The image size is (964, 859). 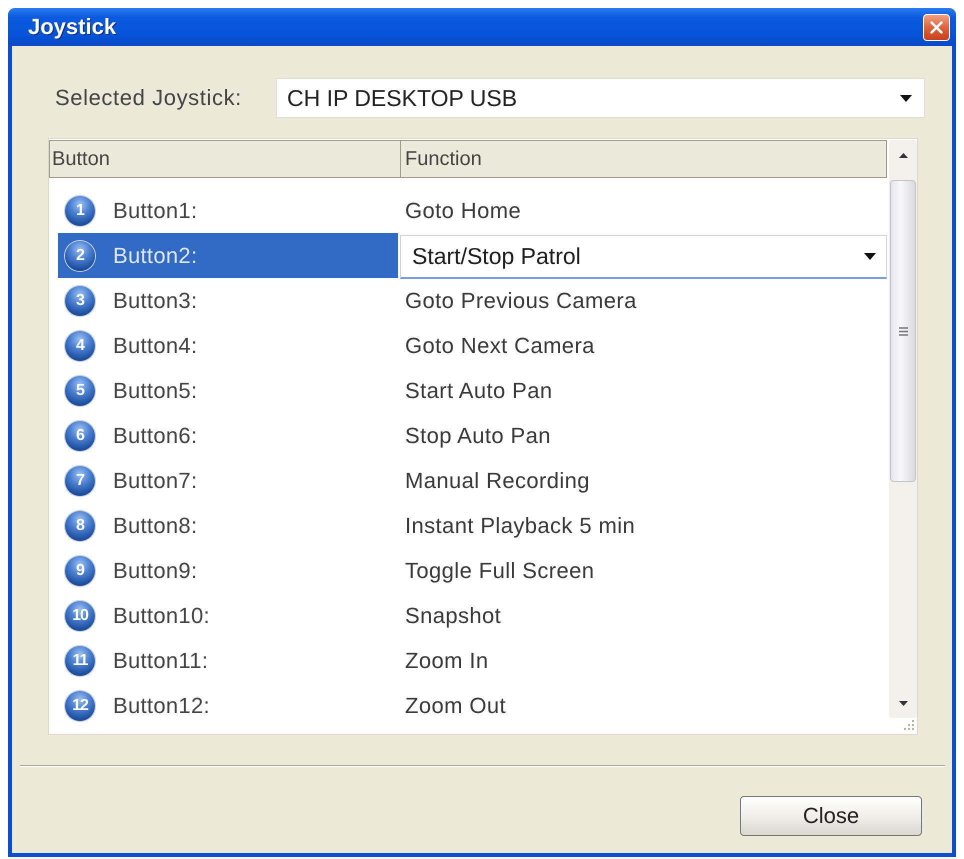 What do you see at coordinates (80, 345) in the screenshot?
I see `row-number: 4` at bounding box center [80, 345].